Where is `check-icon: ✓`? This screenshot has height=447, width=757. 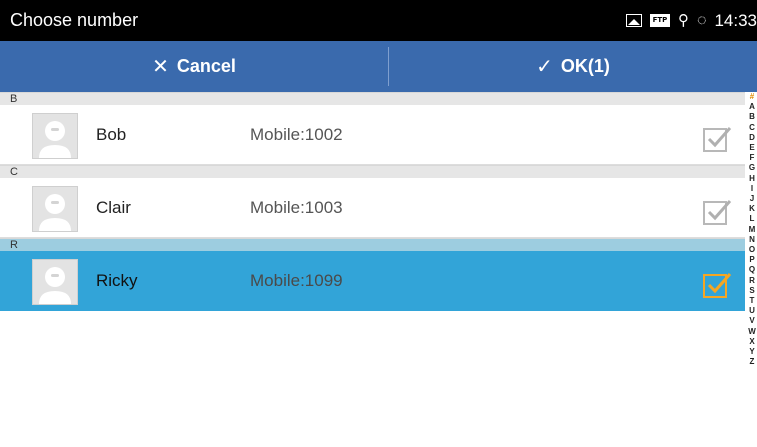 check-icon: ✓ is located at coordinates (544, 67).